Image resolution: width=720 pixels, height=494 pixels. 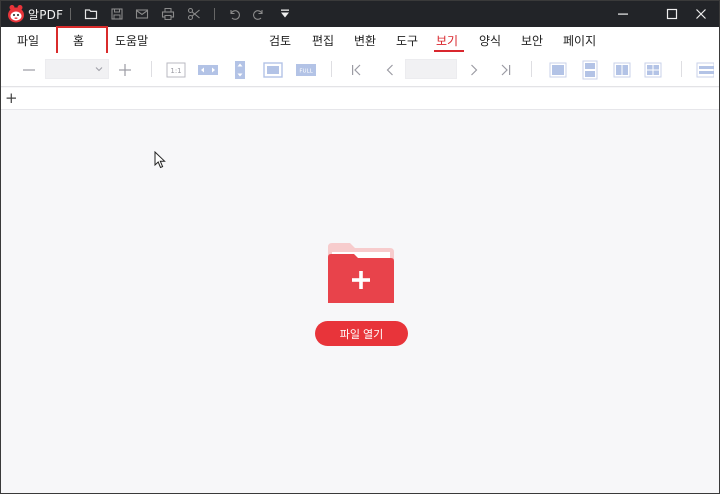 I want to click on mail-icon, so click(x=142, y=14).